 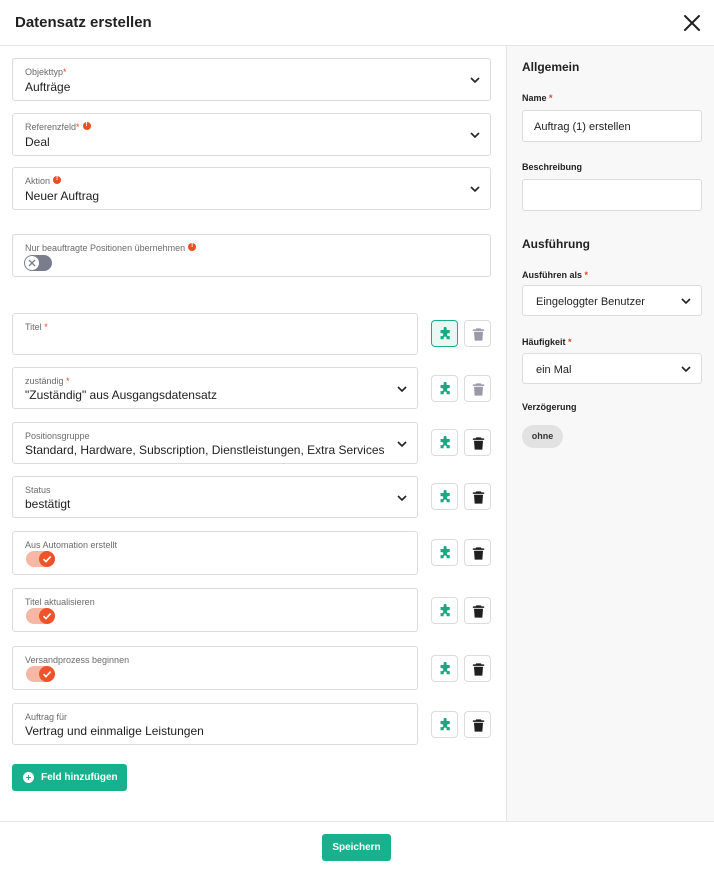 What do you see at coordinates (121, 395) in the screenshot?
I see `zustaendig-value: "Zuständig" aus Ausgangsdatensatz` at bounding box center [121, 395].